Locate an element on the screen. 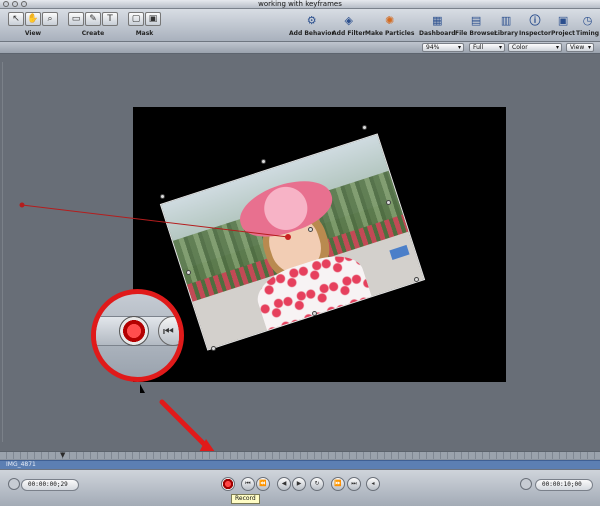 The height and width of the screenshot is (506, 600). record-tooltip: Record is located at coordinates (245, 499).